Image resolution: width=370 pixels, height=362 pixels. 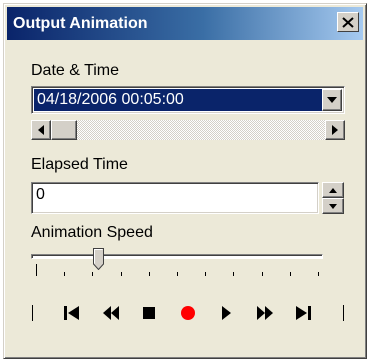 I want to click on elapsed-time-field: 0, so click(x=175, y=198).